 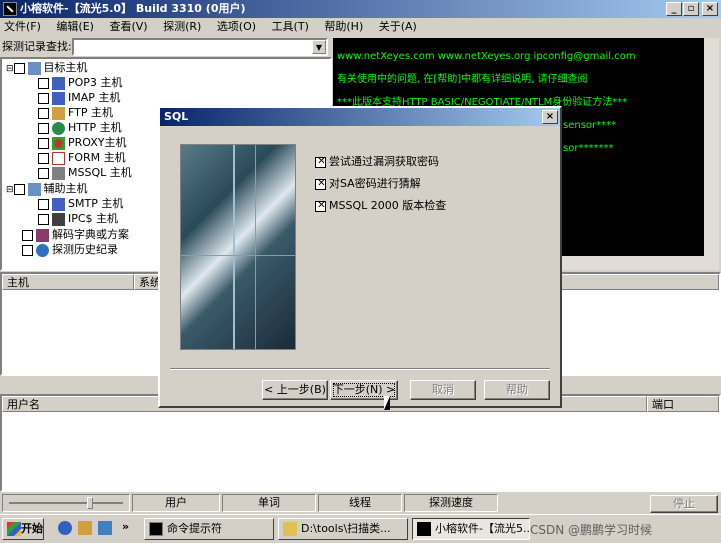 I want to click on dialog-title: SQL, so click(x=176, y=116).